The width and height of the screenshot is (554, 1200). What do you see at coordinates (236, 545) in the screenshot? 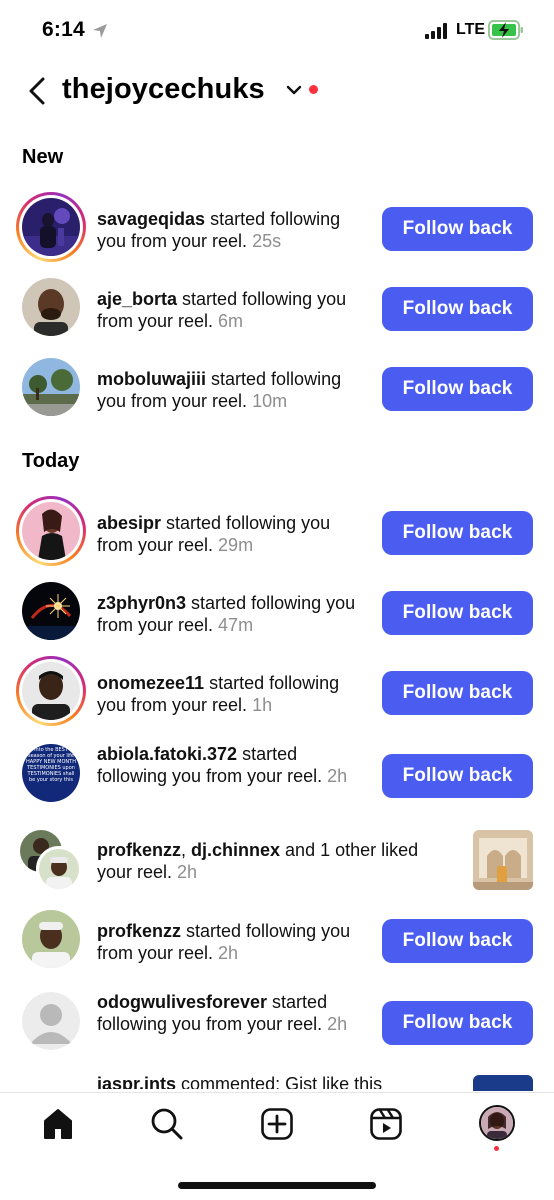
I see `timestamp: 29m` at bounding box center [236, 545].